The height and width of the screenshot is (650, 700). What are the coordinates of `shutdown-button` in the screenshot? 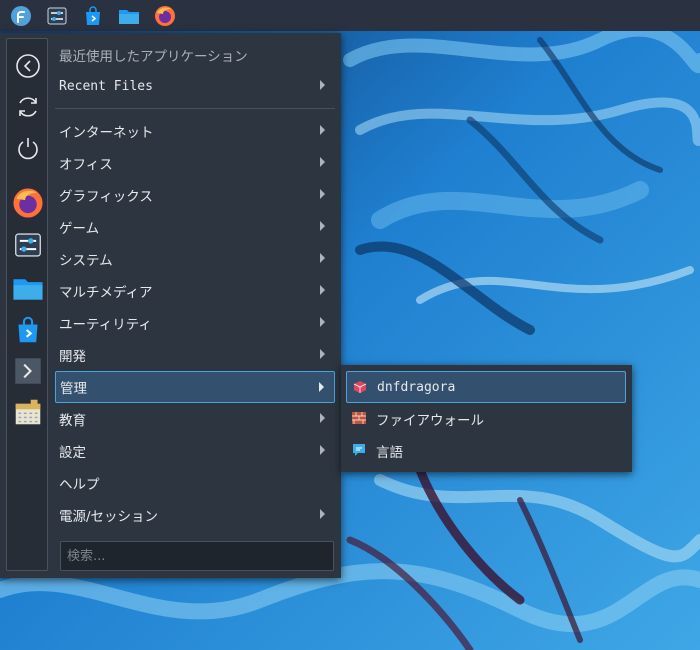 It's located at (28, 148).